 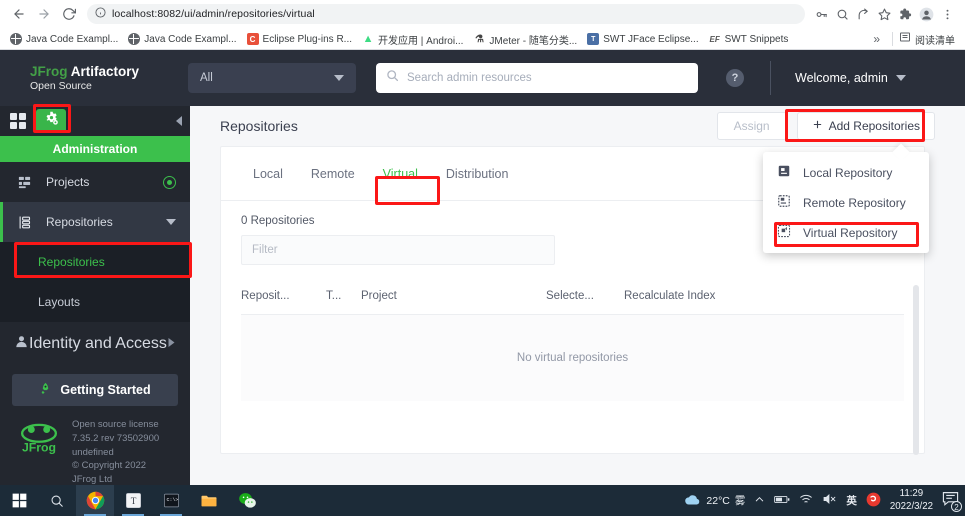 I want to click on tab-virtual: Virtual, so click(x=400, y=174).